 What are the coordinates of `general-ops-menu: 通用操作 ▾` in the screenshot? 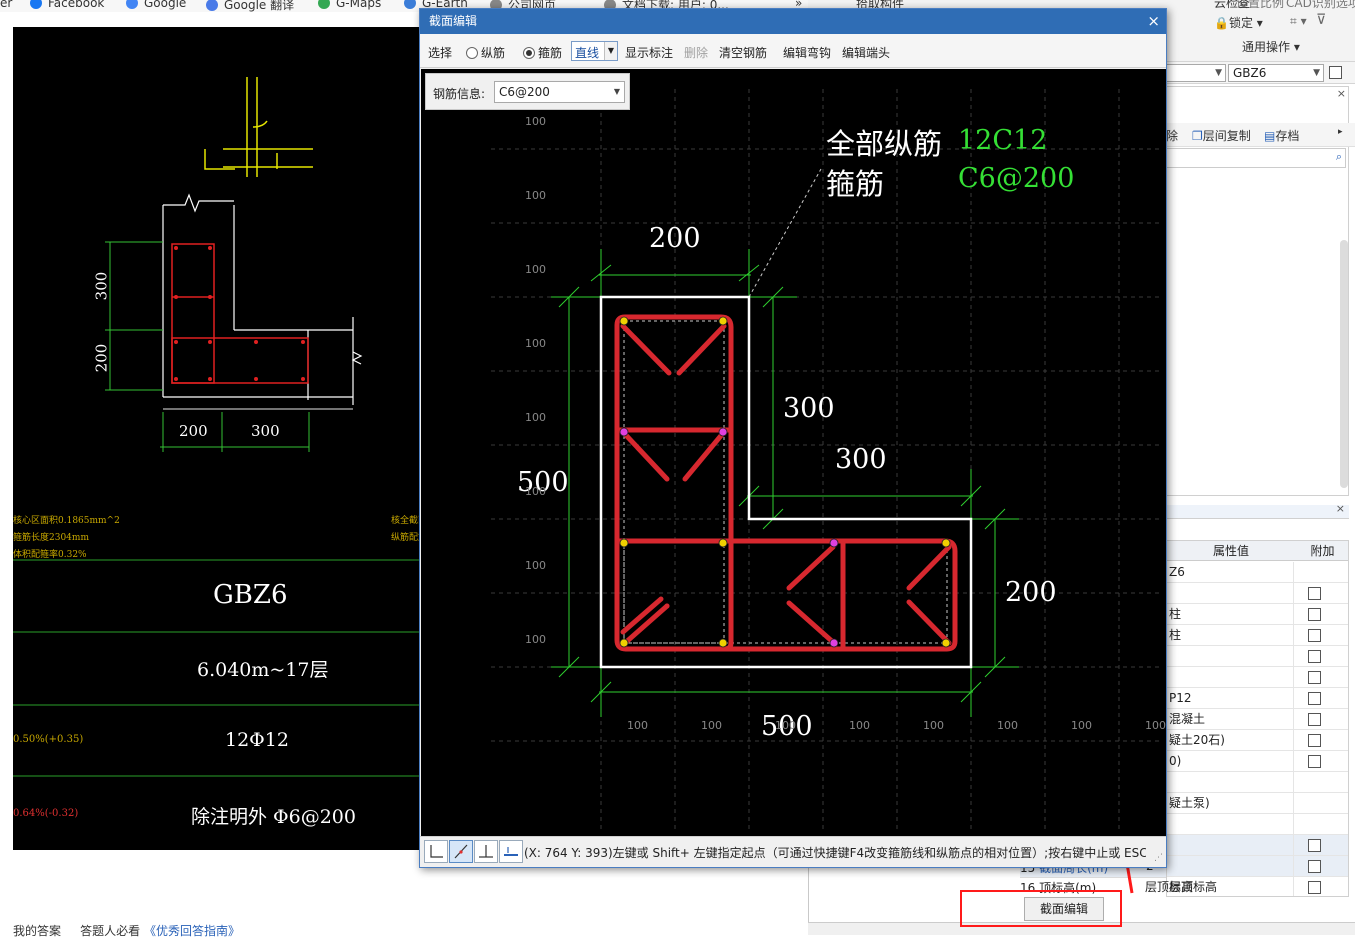 It's located at (1271, 46).